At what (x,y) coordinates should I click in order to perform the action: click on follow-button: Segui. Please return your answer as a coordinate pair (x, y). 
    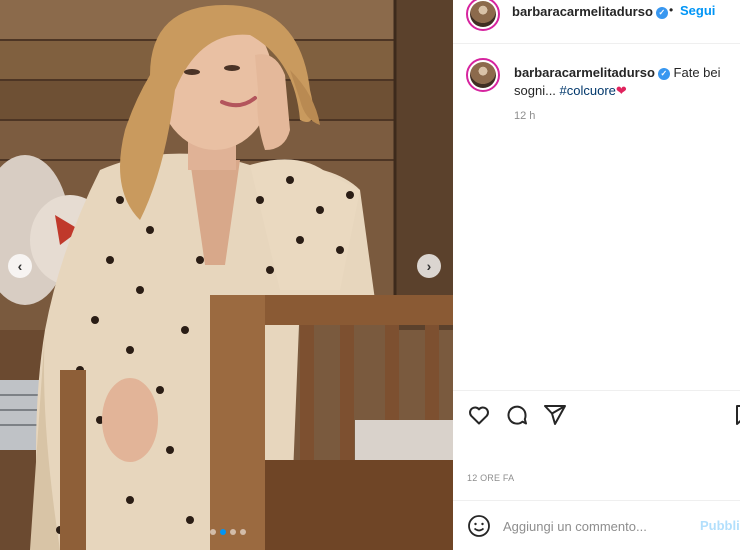
    Looking at the image, I should click on (697, 10).